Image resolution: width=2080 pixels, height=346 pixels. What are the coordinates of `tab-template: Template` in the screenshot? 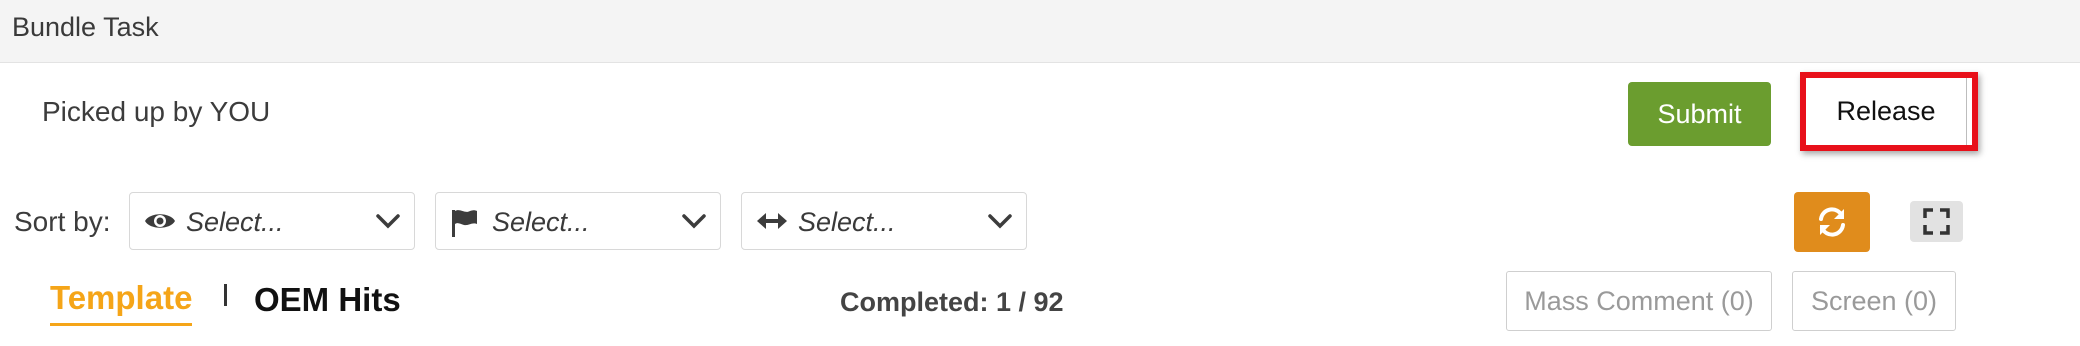 It's located at (121, 302).